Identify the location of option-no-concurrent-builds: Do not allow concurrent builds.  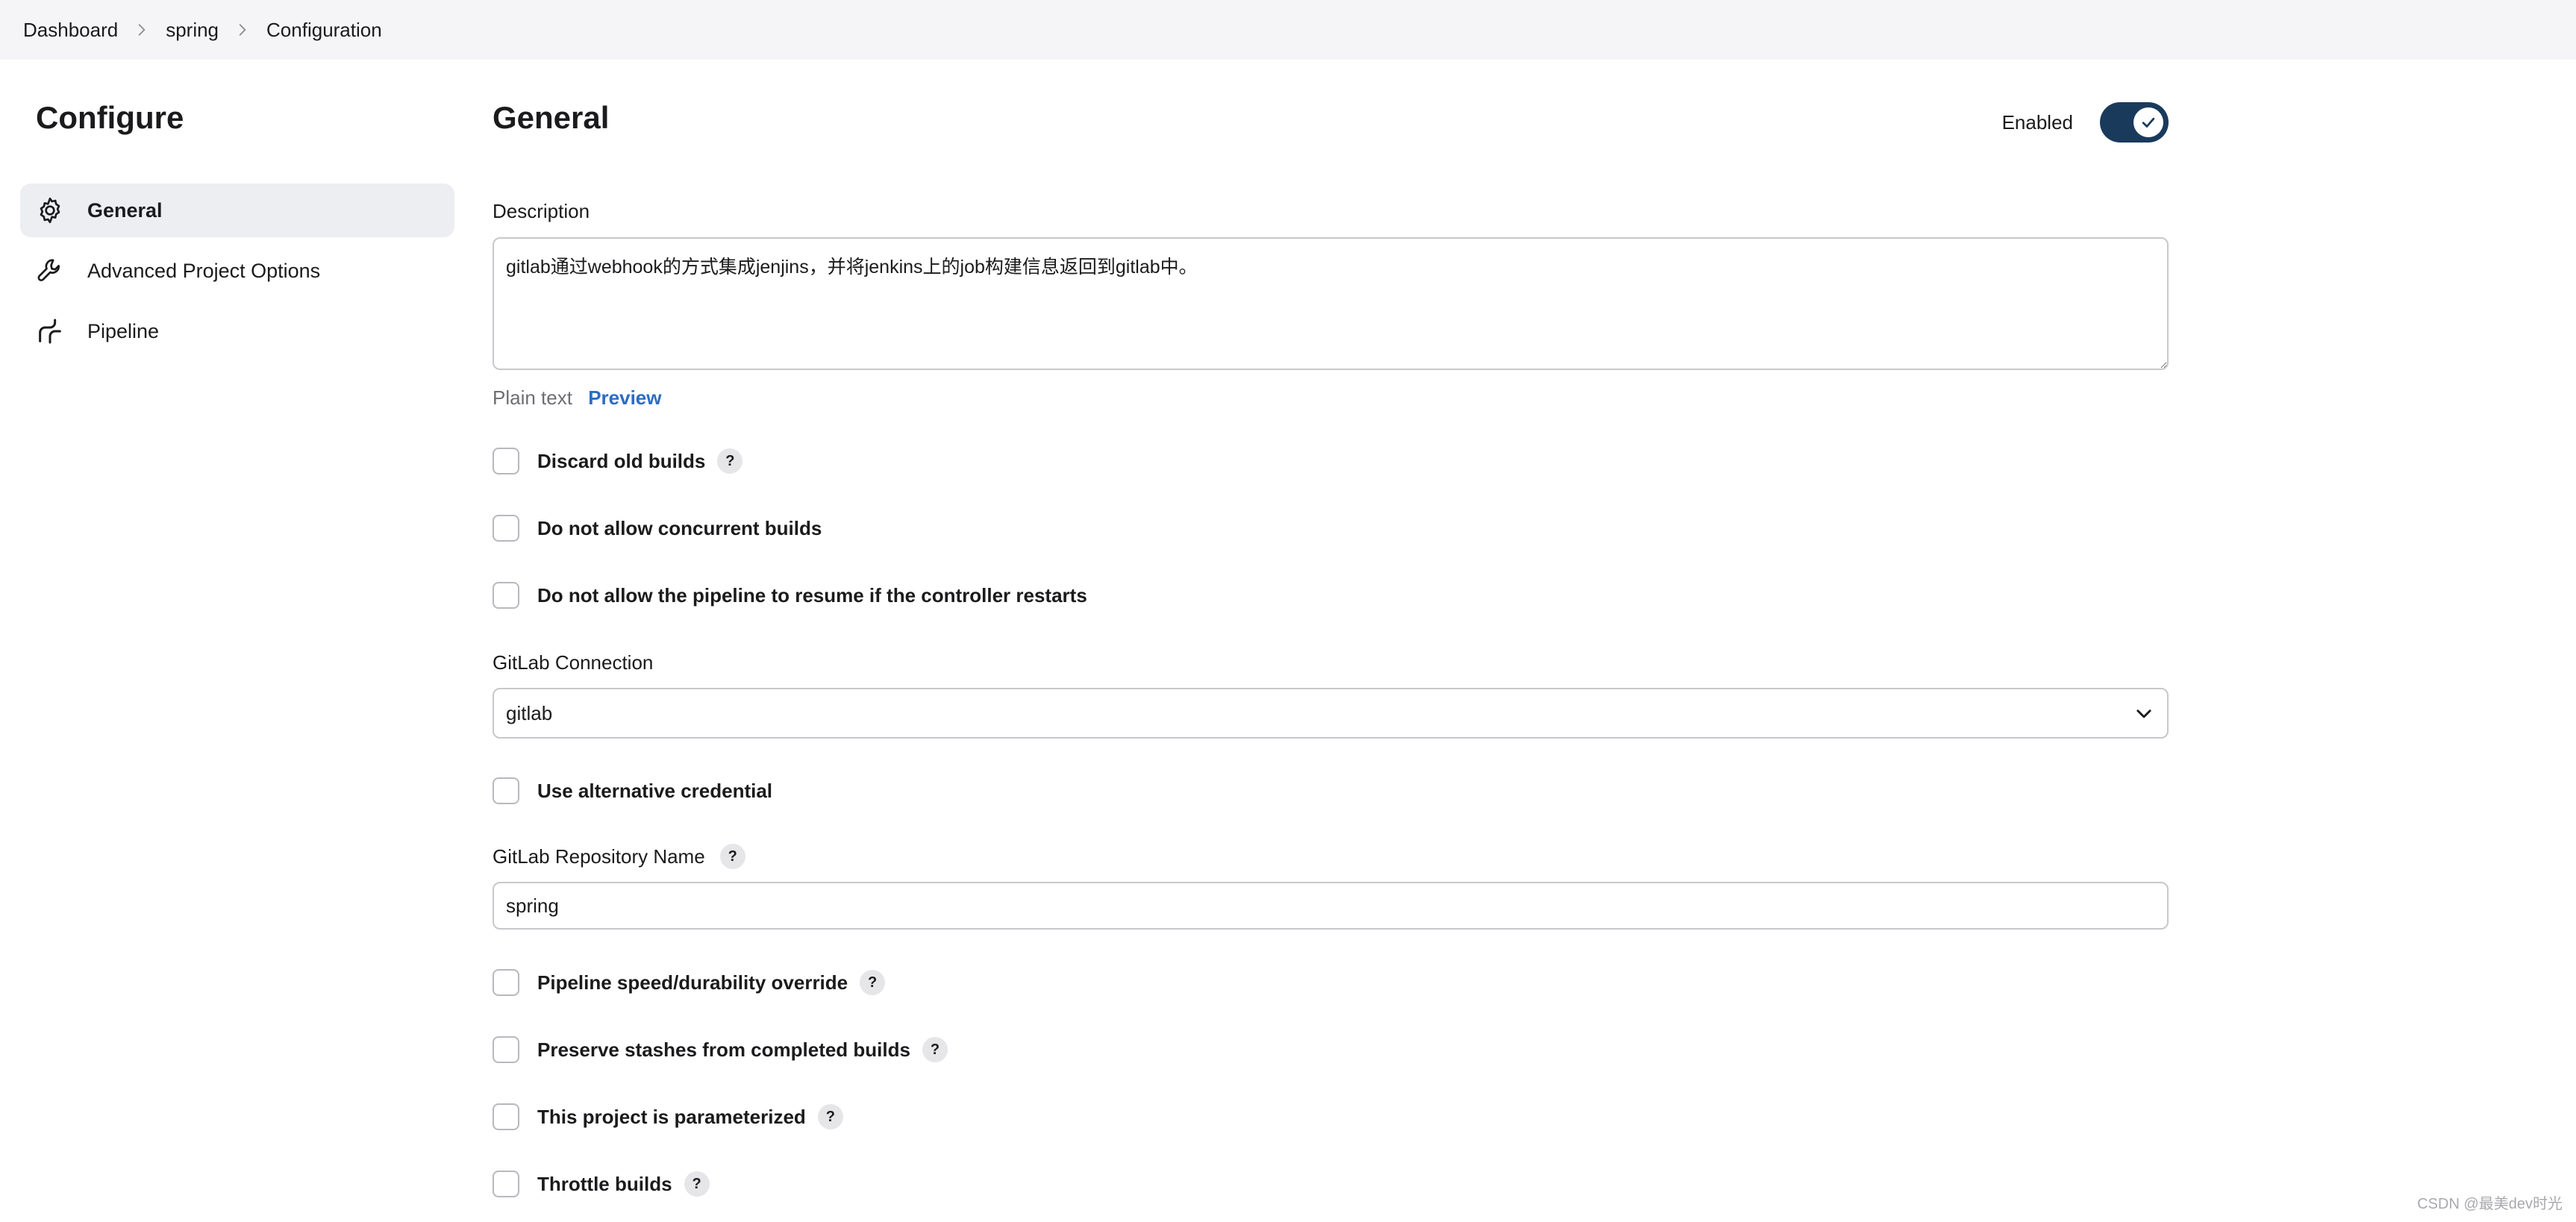
(657, 528).